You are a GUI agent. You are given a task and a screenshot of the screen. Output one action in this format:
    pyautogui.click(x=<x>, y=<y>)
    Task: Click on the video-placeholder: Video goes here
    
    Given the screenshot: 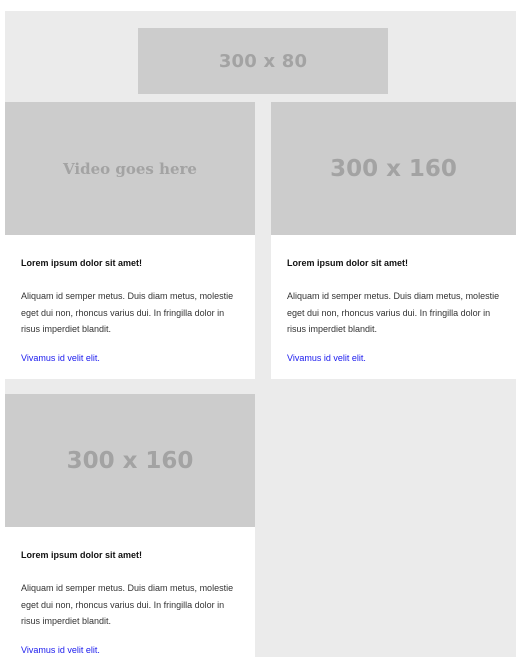 What is the action you would take?
    pyautogui.click(x=130, y=168)
    